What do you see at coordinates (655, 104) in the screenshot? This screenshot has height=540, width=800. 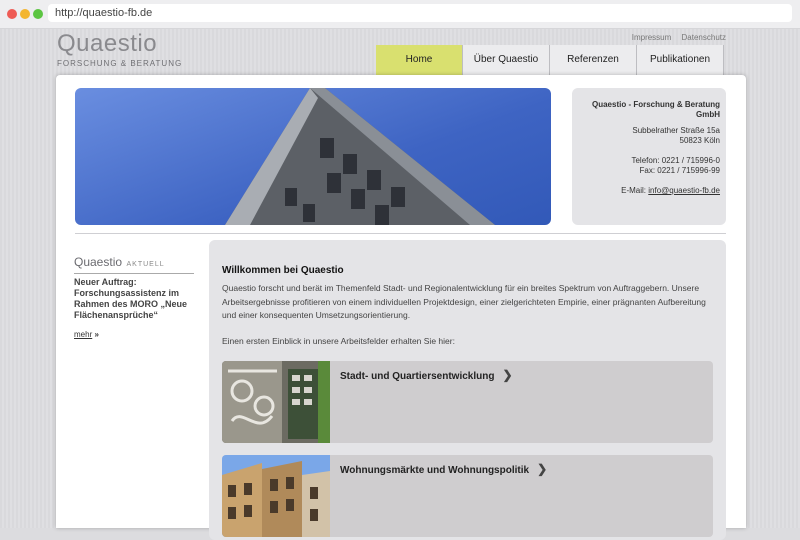 I see `company-name: Quaestio - Forschung & Beratung` at bounding box center [655, 104].